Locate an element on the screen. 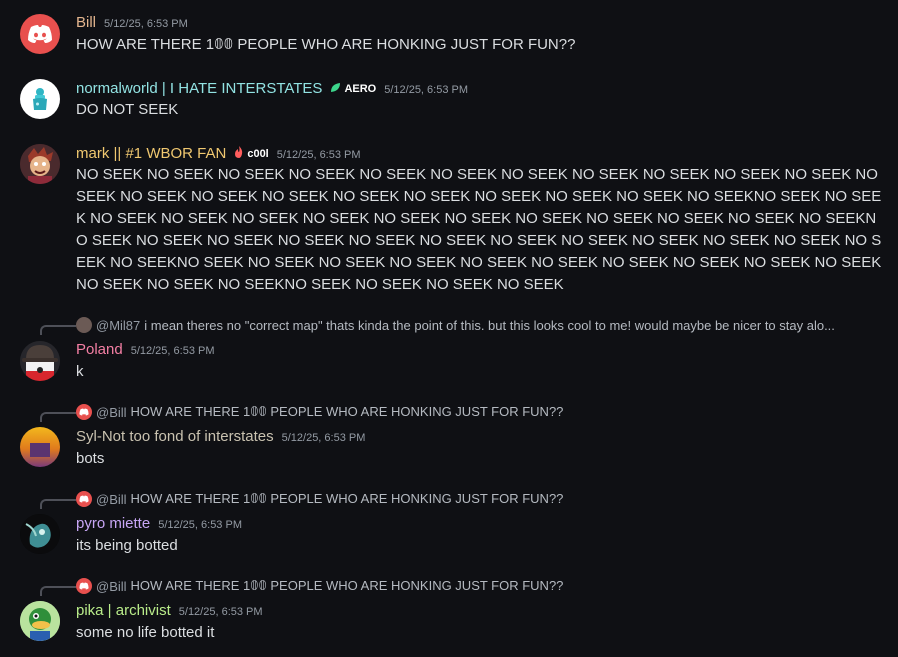 Image resolution: width=898 pixels, height=657 pixels. duck-avatar is located at coordinates (40, 621).